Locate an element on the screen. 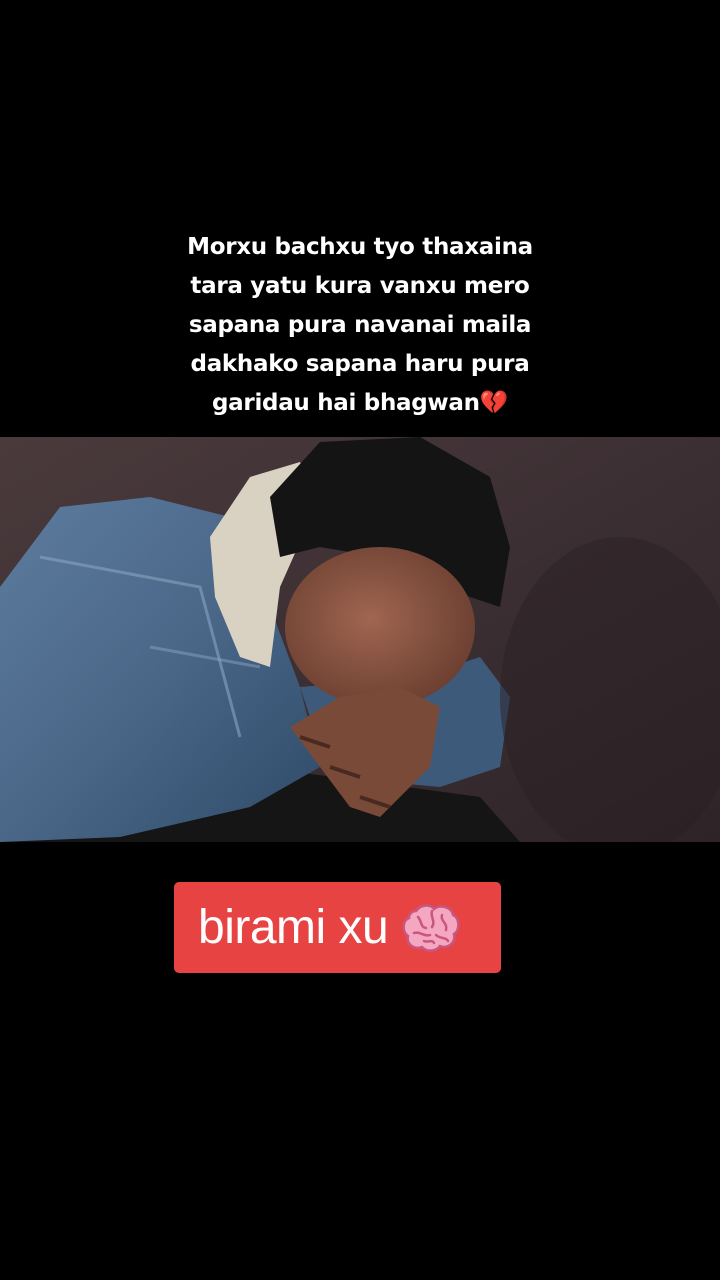 Image resolution: width=720 pixels, height=1280 pixels. brain-icon is located at coordinates (431, 928).